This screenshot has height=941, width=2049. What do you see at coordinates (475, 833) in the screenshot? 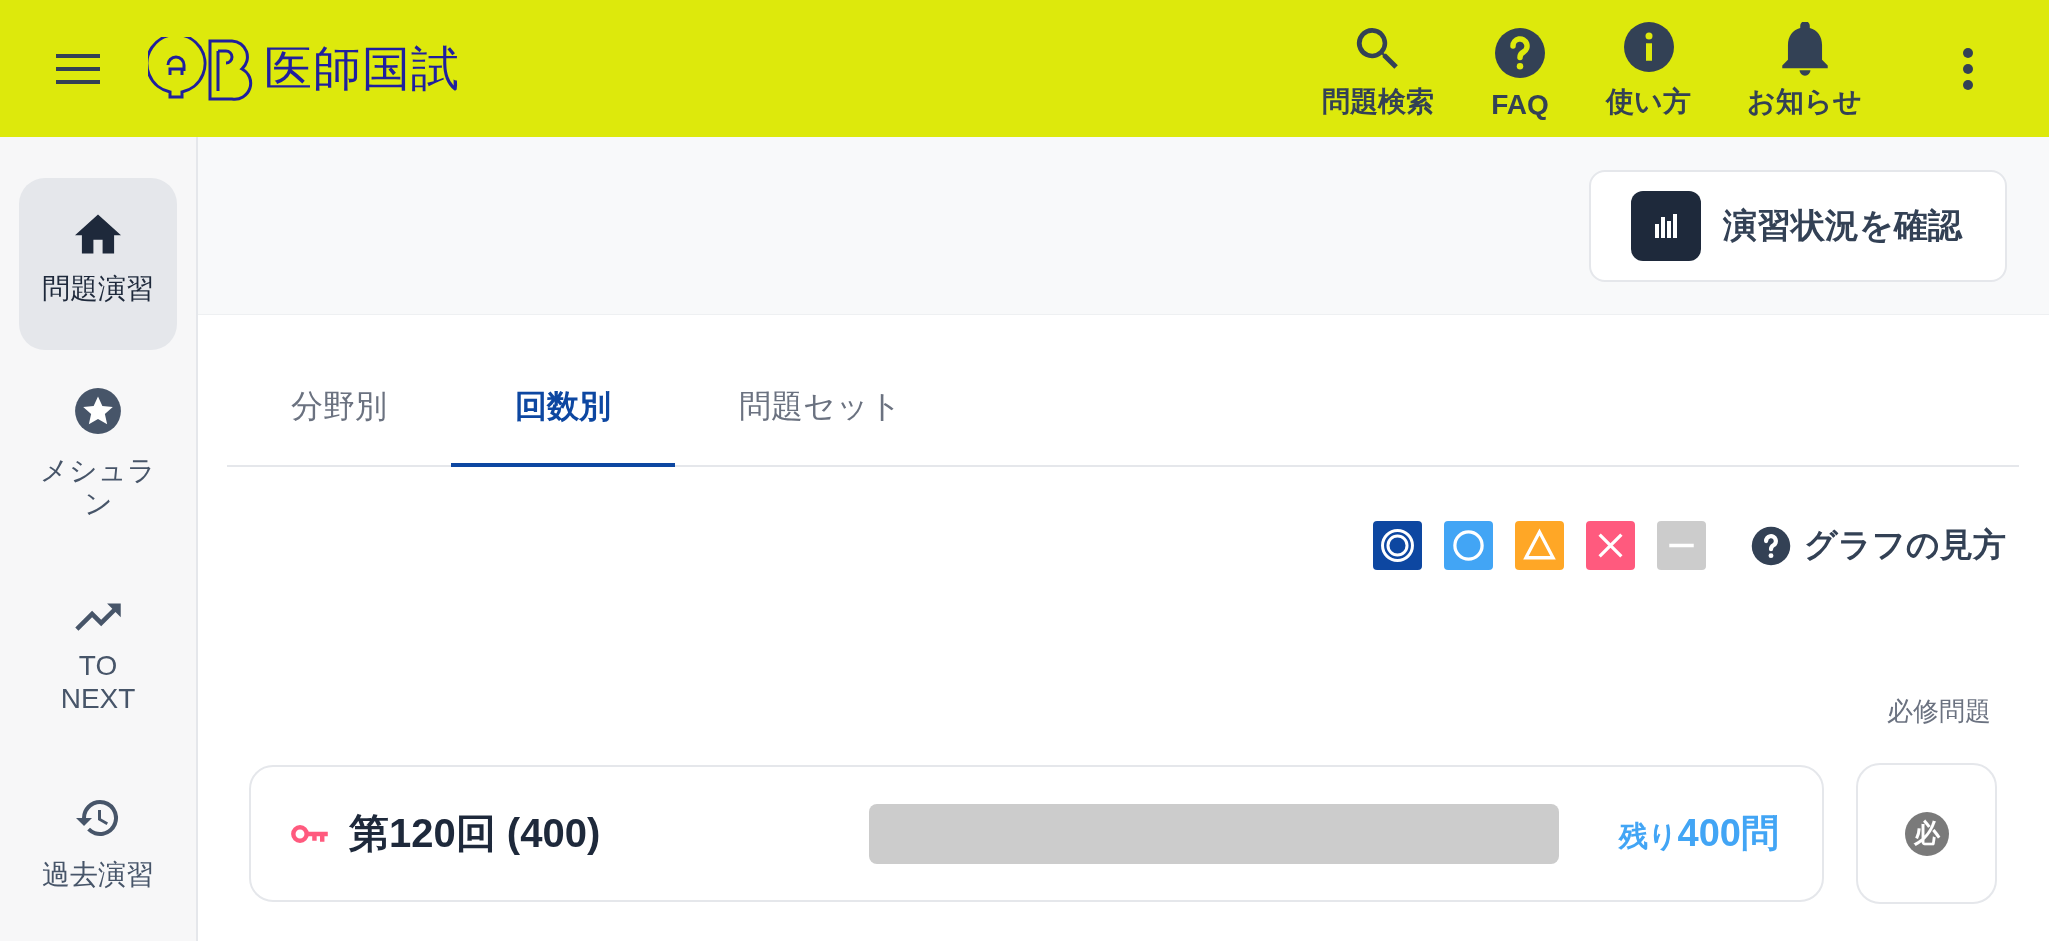
I see `round-title: 第120回 (400)` at bounding box center [475, 833].